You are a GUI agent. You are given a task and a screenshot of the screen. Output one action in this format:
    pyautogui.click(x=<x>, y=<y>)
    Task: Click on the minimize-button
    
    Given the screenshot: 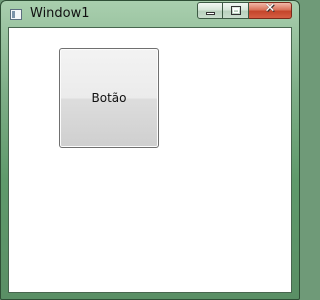 What is the action you would take?
    pyautogui.click(x=210, y=10)
    